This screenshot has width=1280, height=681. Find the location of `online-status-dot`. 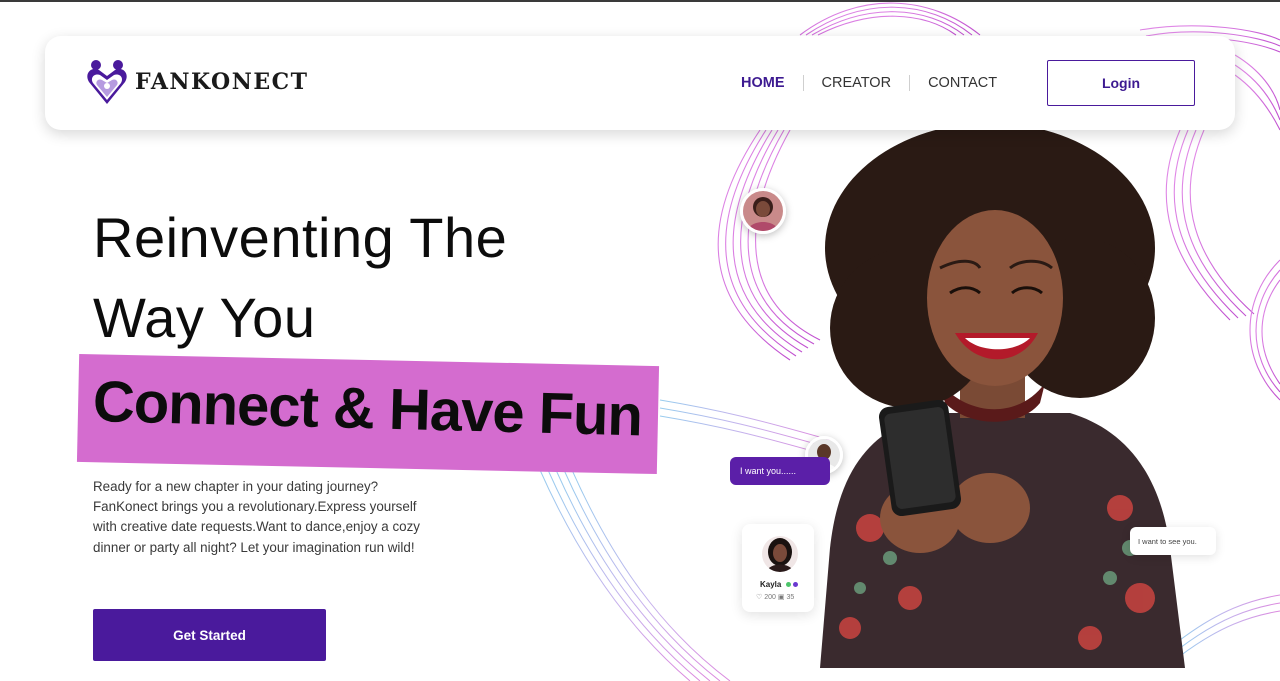

online-status-dot is located at coordinates (788, 584).